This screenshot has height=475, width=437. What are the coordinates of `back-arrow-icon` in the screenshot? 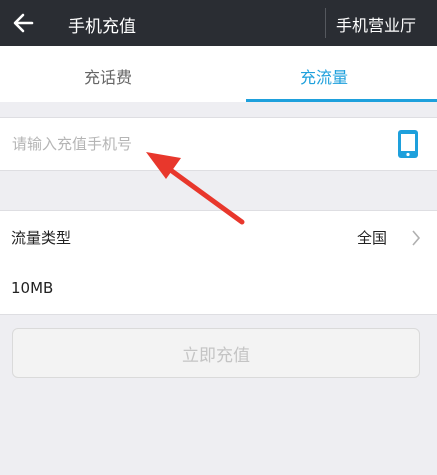 It's located at (23, 23).